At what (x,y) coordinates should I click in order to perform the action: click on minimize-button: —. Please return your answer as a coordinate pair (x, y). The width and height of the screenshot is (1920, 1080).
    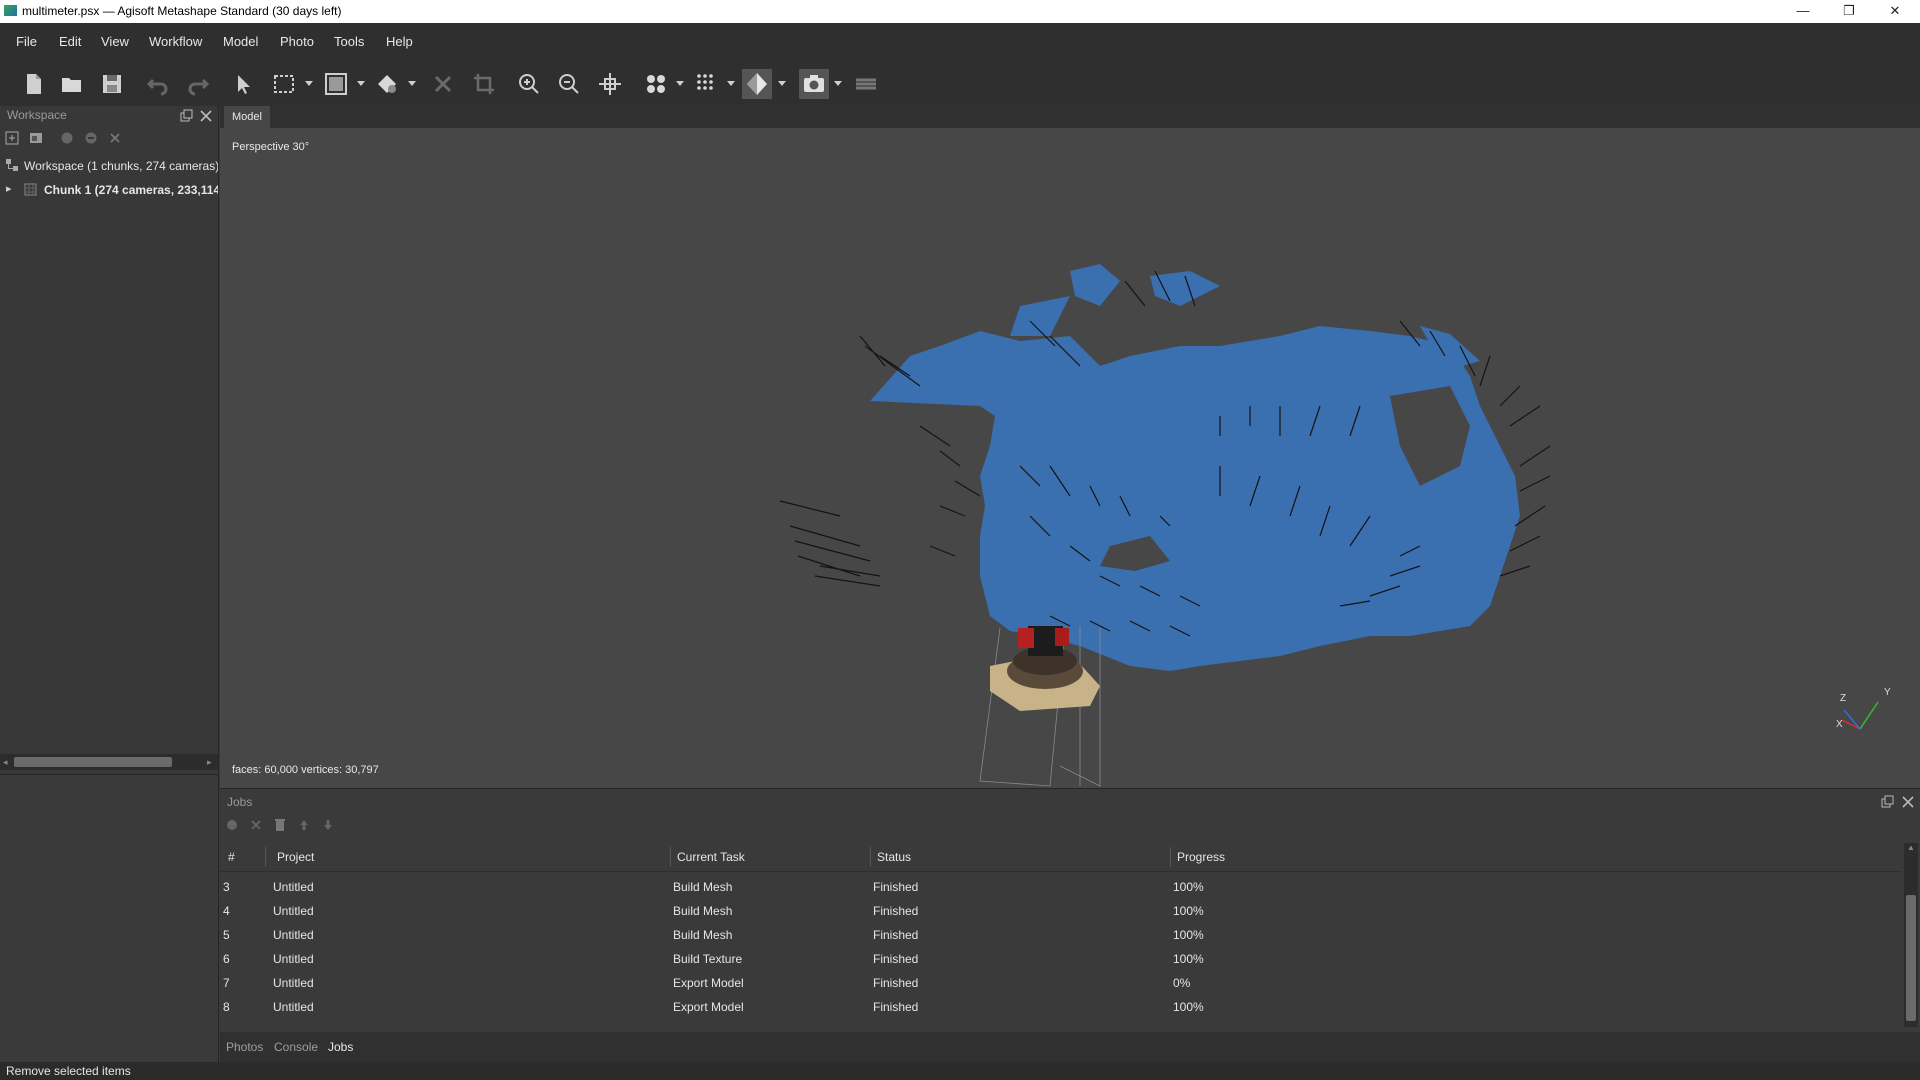
    Looking at the image, I should click on (1803, 11).